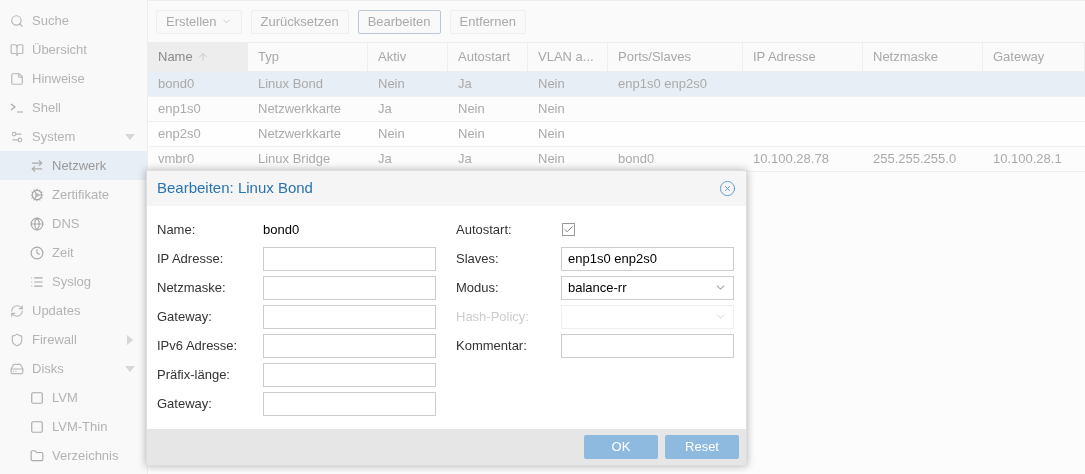 This screenshot has height=474, width=1085. I want to click on sidebar-item: Hinweise, so click(73, 78).